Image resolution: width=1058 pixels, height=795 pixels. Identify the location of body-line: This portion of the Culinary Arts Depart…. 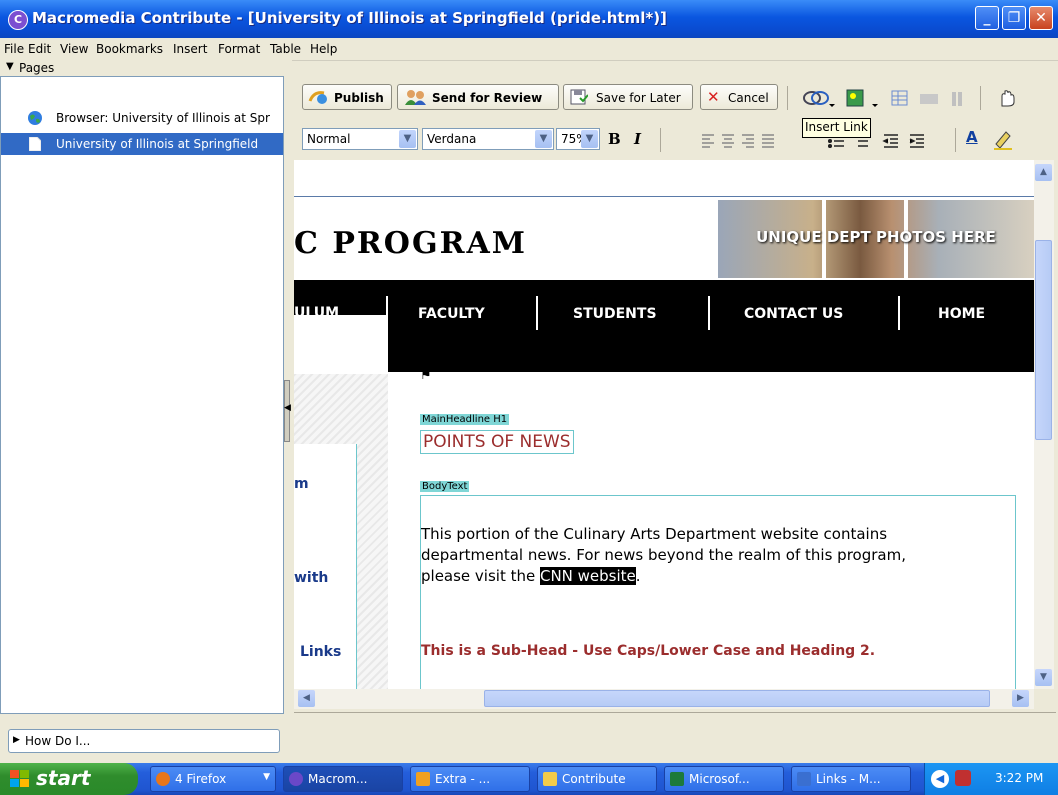
(654, 534).